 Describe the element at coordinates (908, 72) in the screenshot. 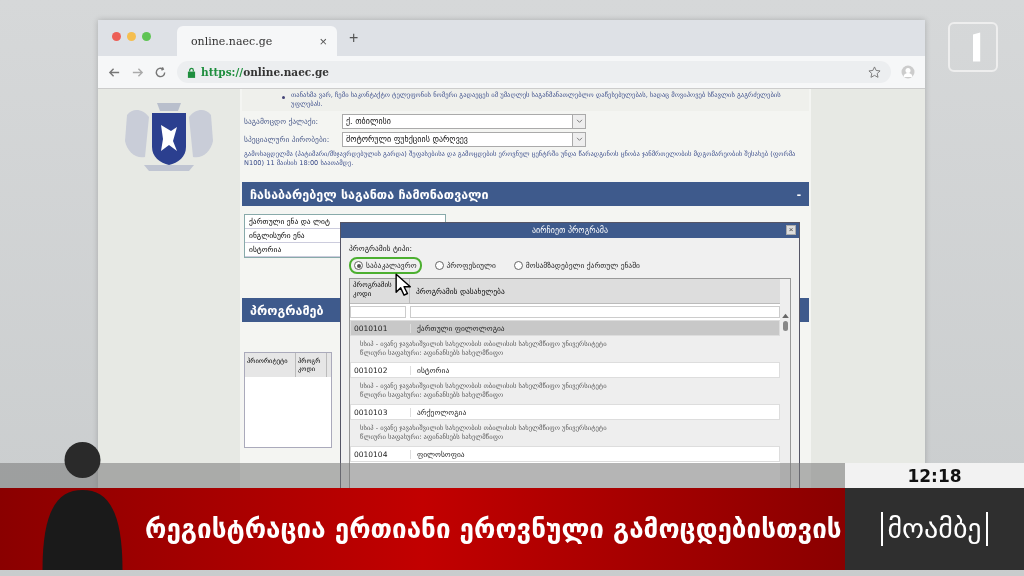

I see `profile-icon` at that location.